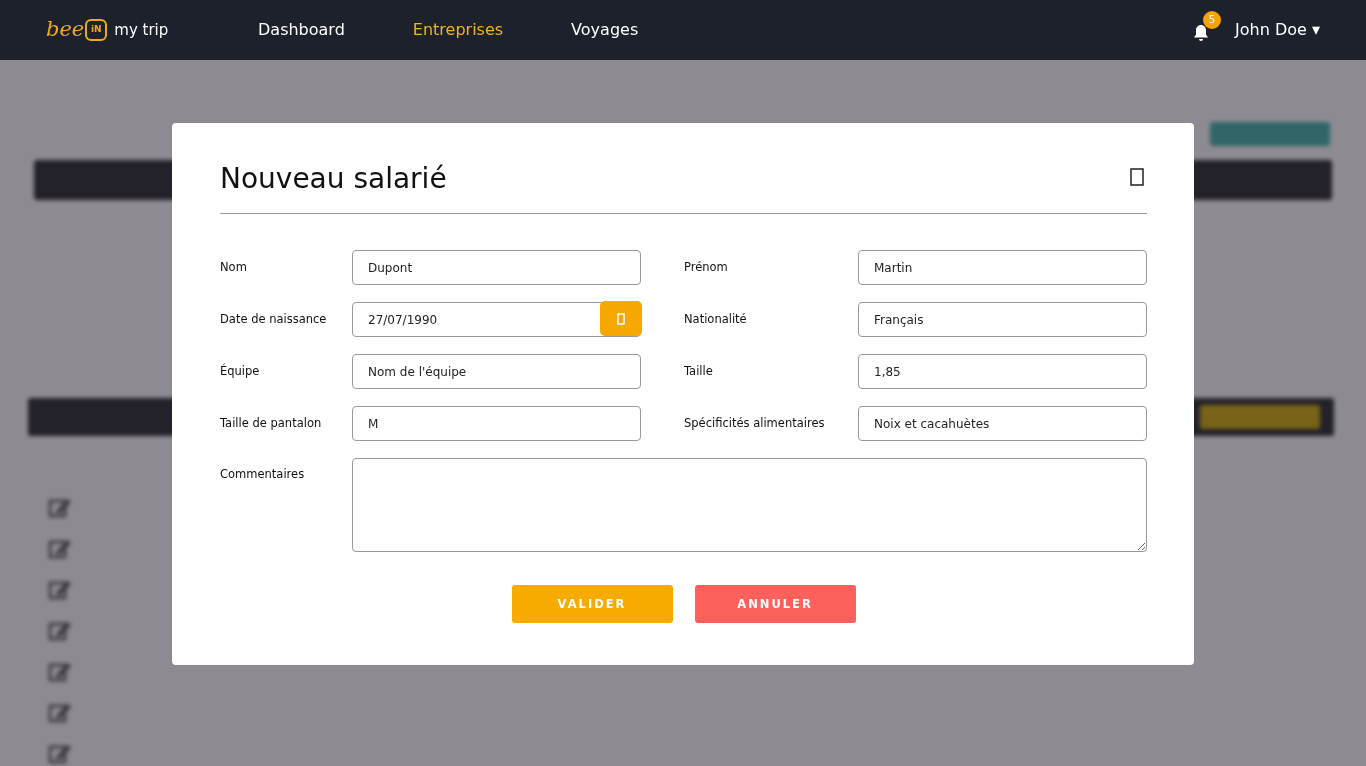 This screenshot has width=1366, height=766. I want to click on input-field: M, so click(496, 424).